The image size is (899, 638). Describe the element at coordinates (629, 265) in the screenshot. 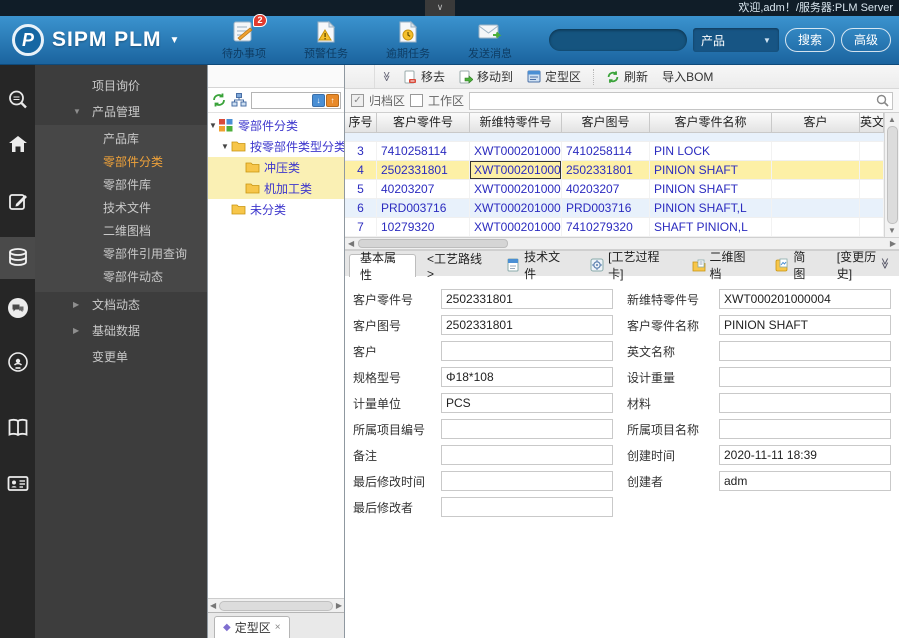

I see `tab-process-card: [工艺过程卡]` at that location.